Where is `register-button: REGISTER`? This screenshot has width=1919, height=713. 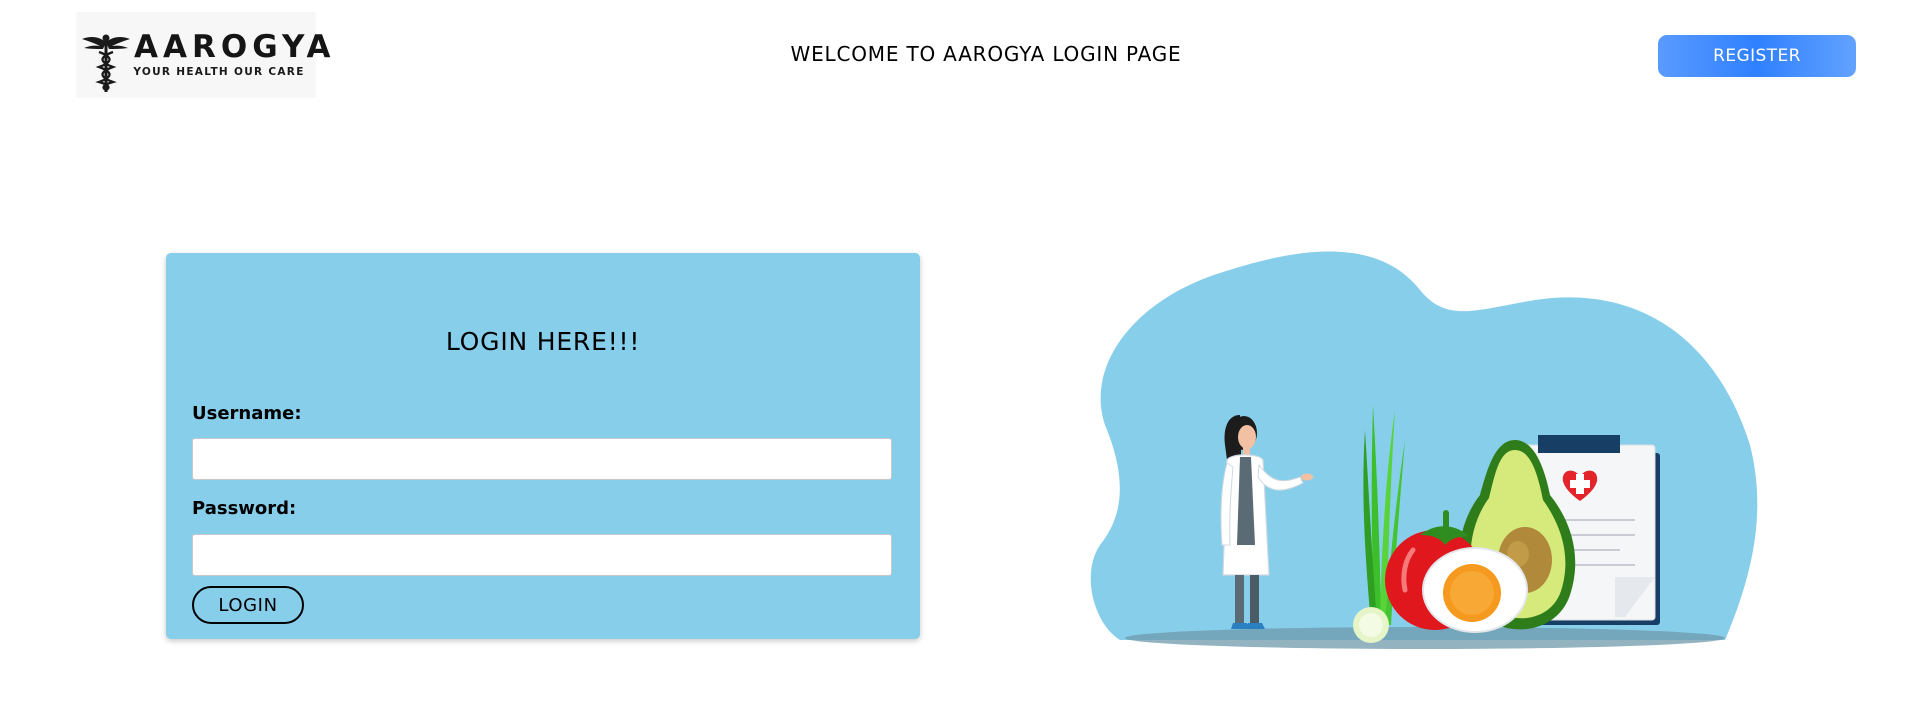
register-button: REGISTER is located at coordinates (1757, 56).